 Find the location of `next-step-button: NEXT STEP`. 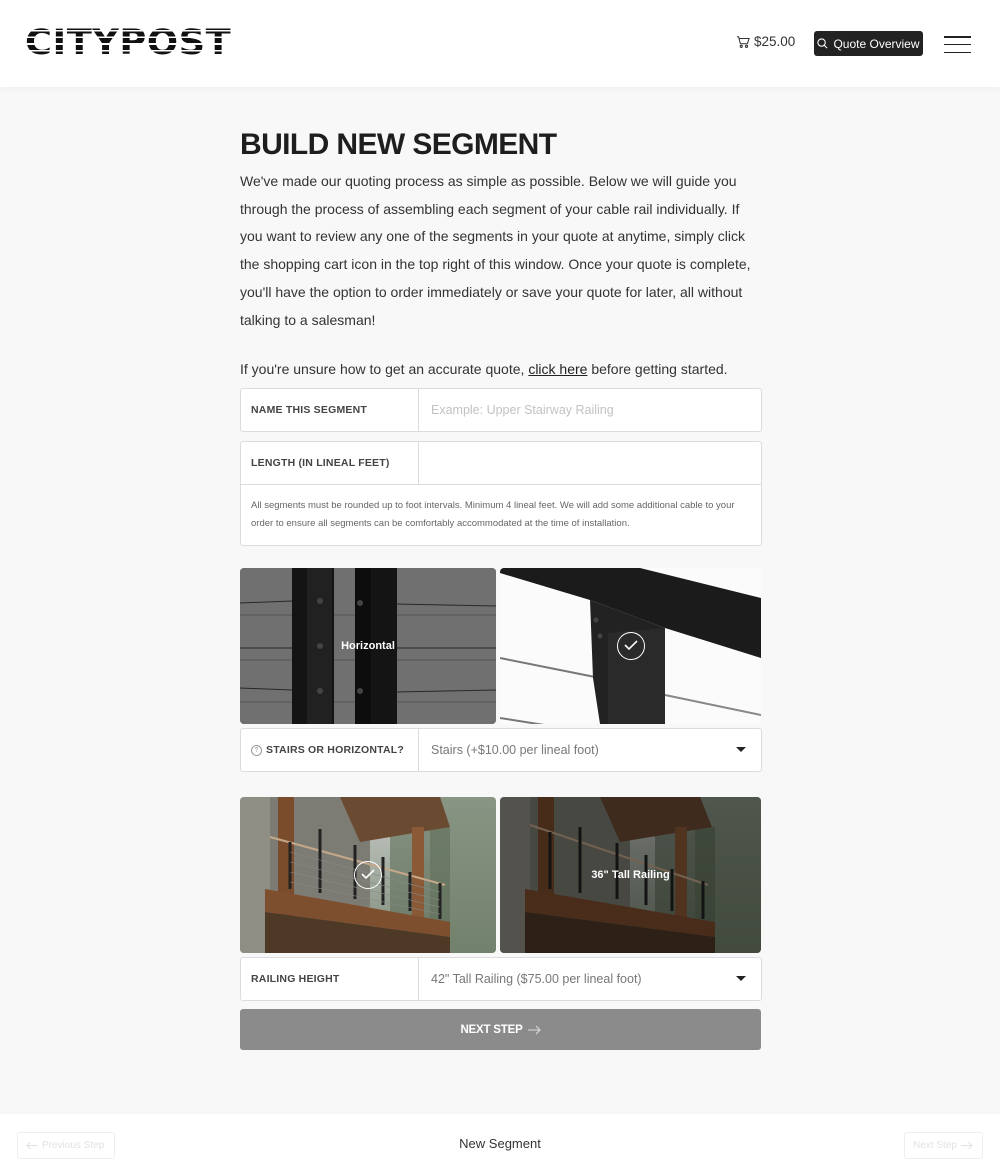

next-step-button: NEXT STEP is located at coordinates (500, 1029).